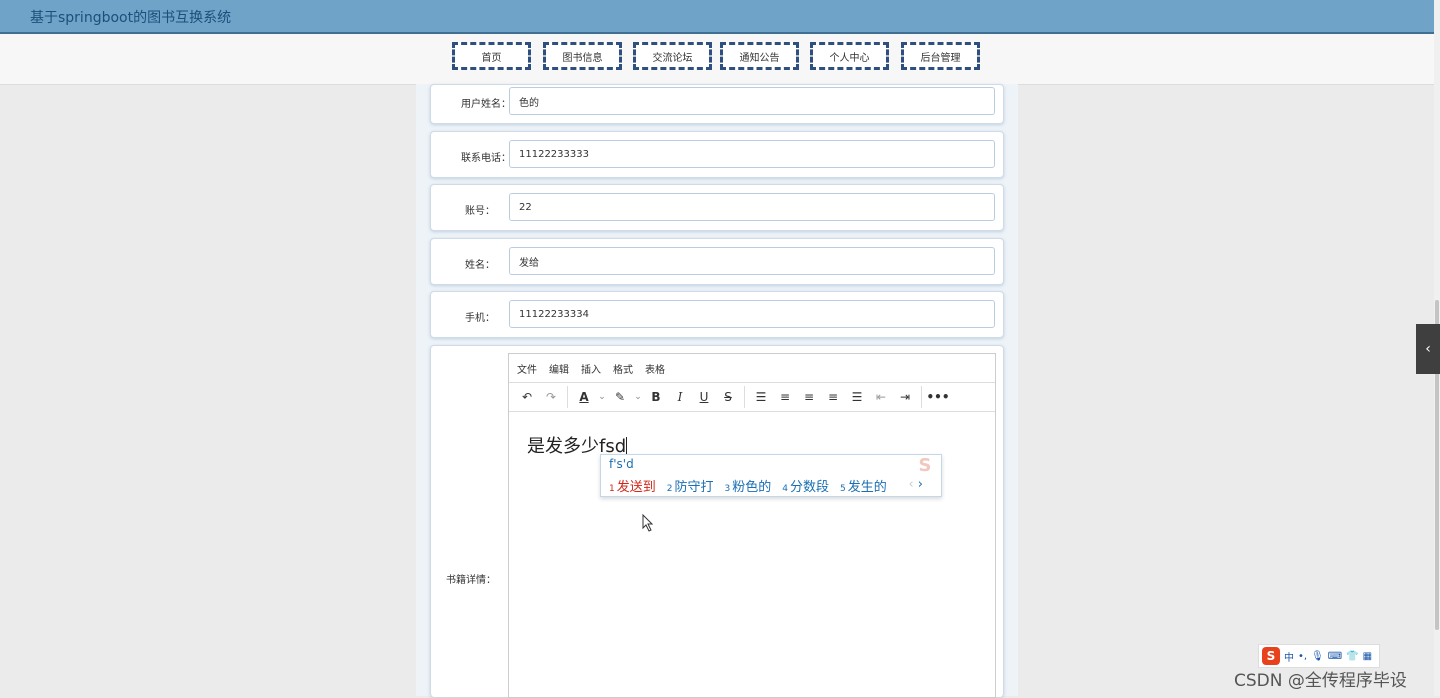  Describe the element at coordinates (480, 318) in the screenshot. I see `field-label: 手机：` at that location.